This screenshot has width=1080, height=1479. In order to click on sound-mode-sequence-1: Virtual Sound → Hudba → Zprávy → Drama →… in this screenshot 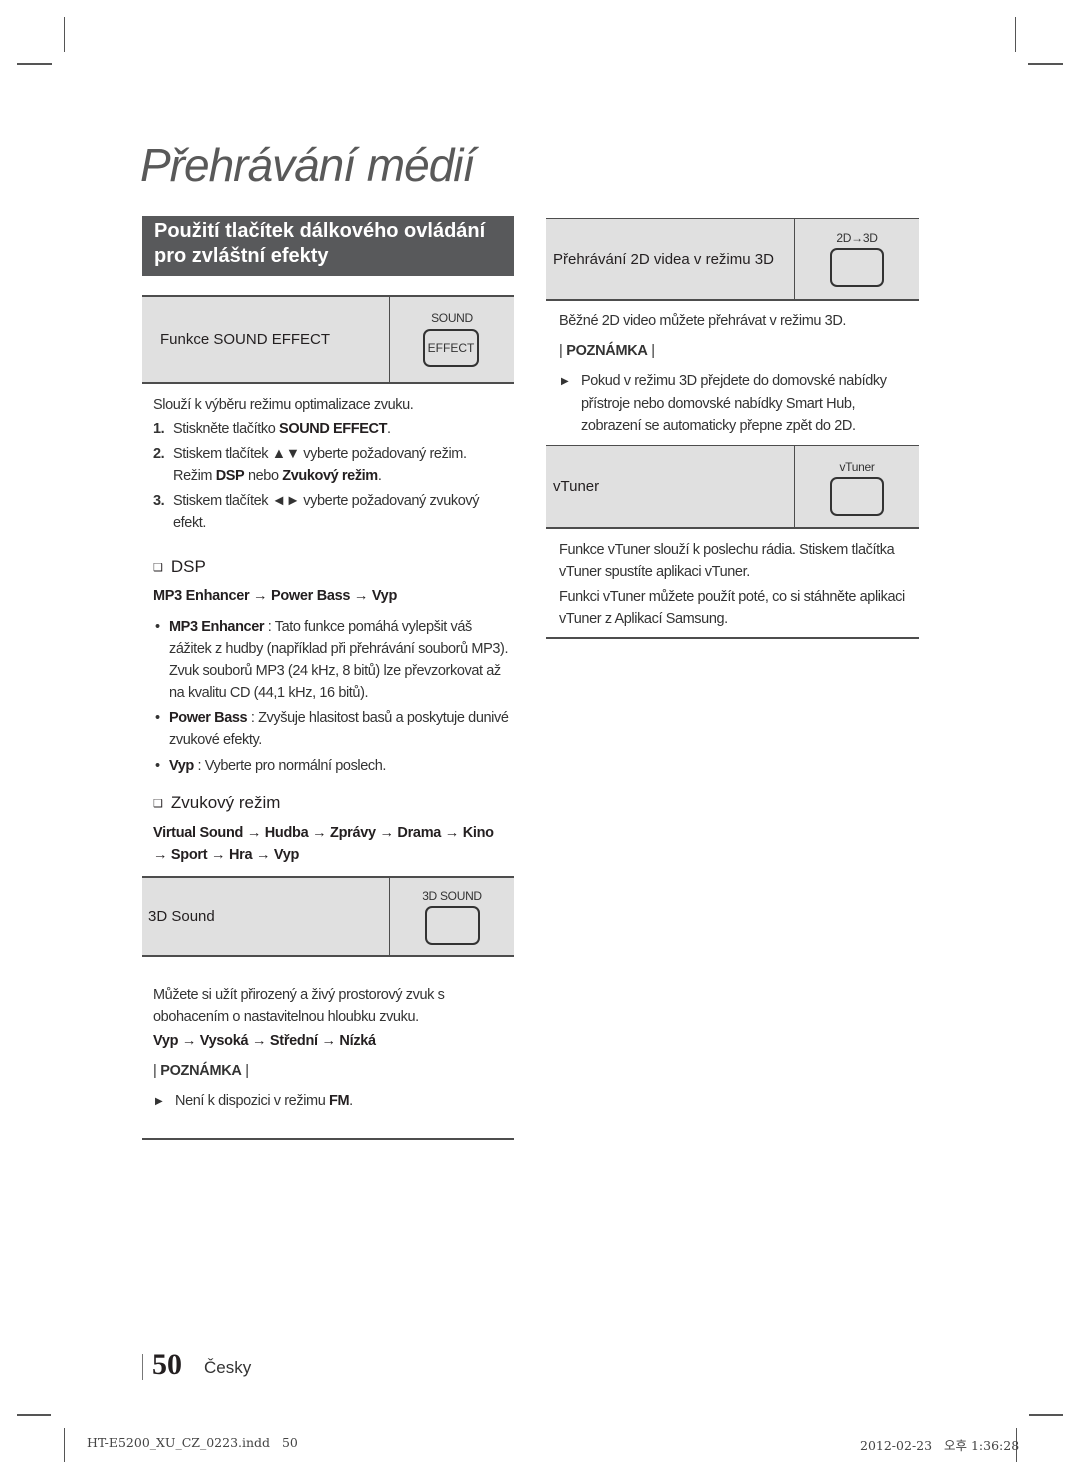, I will do `click(323, 833)`.